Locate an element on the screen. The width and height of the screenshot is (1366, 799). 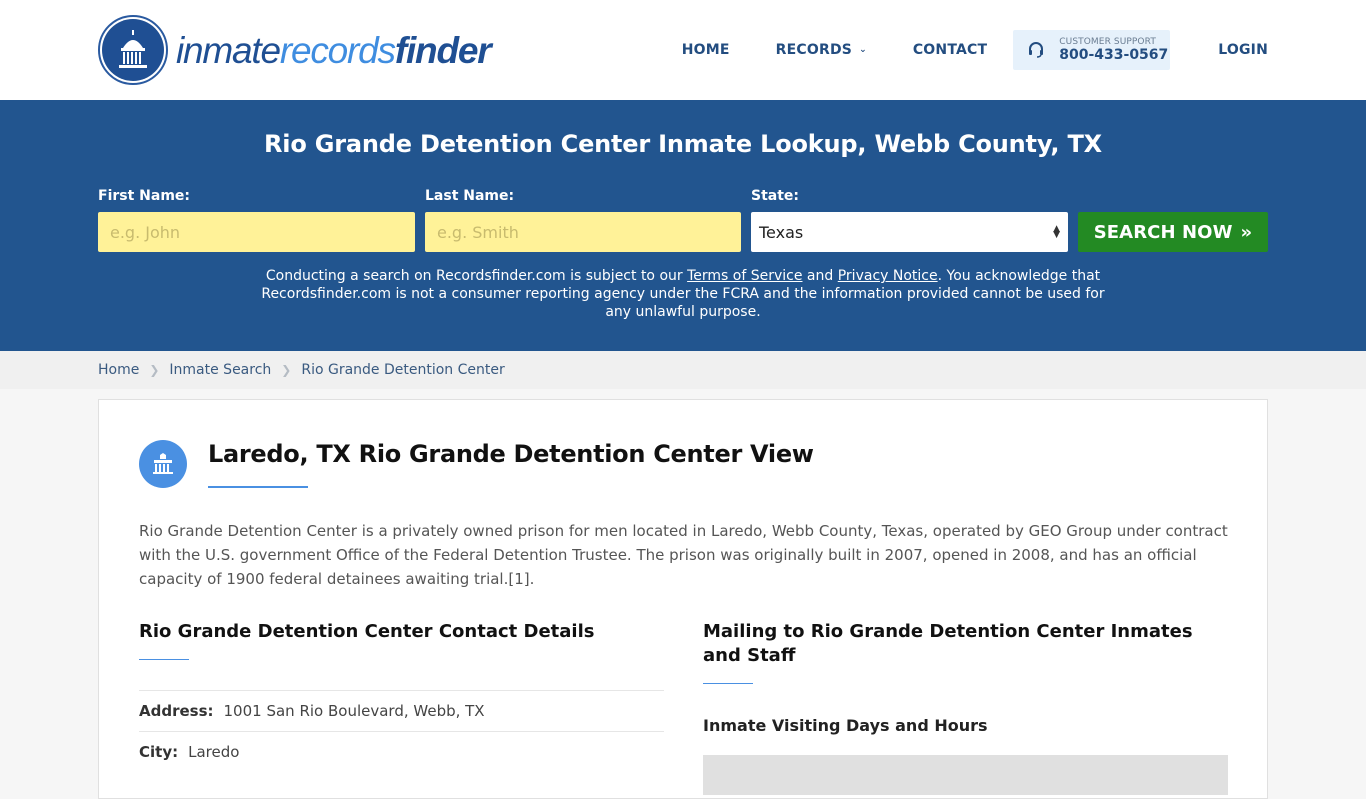
last-name-label: Last Name: is located at coordinates (470, 196).